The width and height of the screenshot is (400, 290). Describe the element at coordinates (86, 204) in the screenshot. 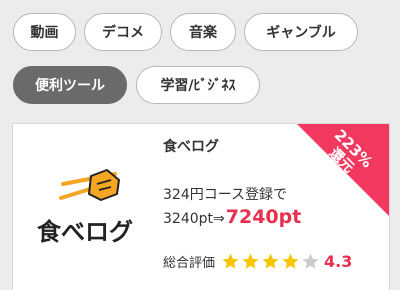

I see `tabelog-logo: 食べログ` at that location.